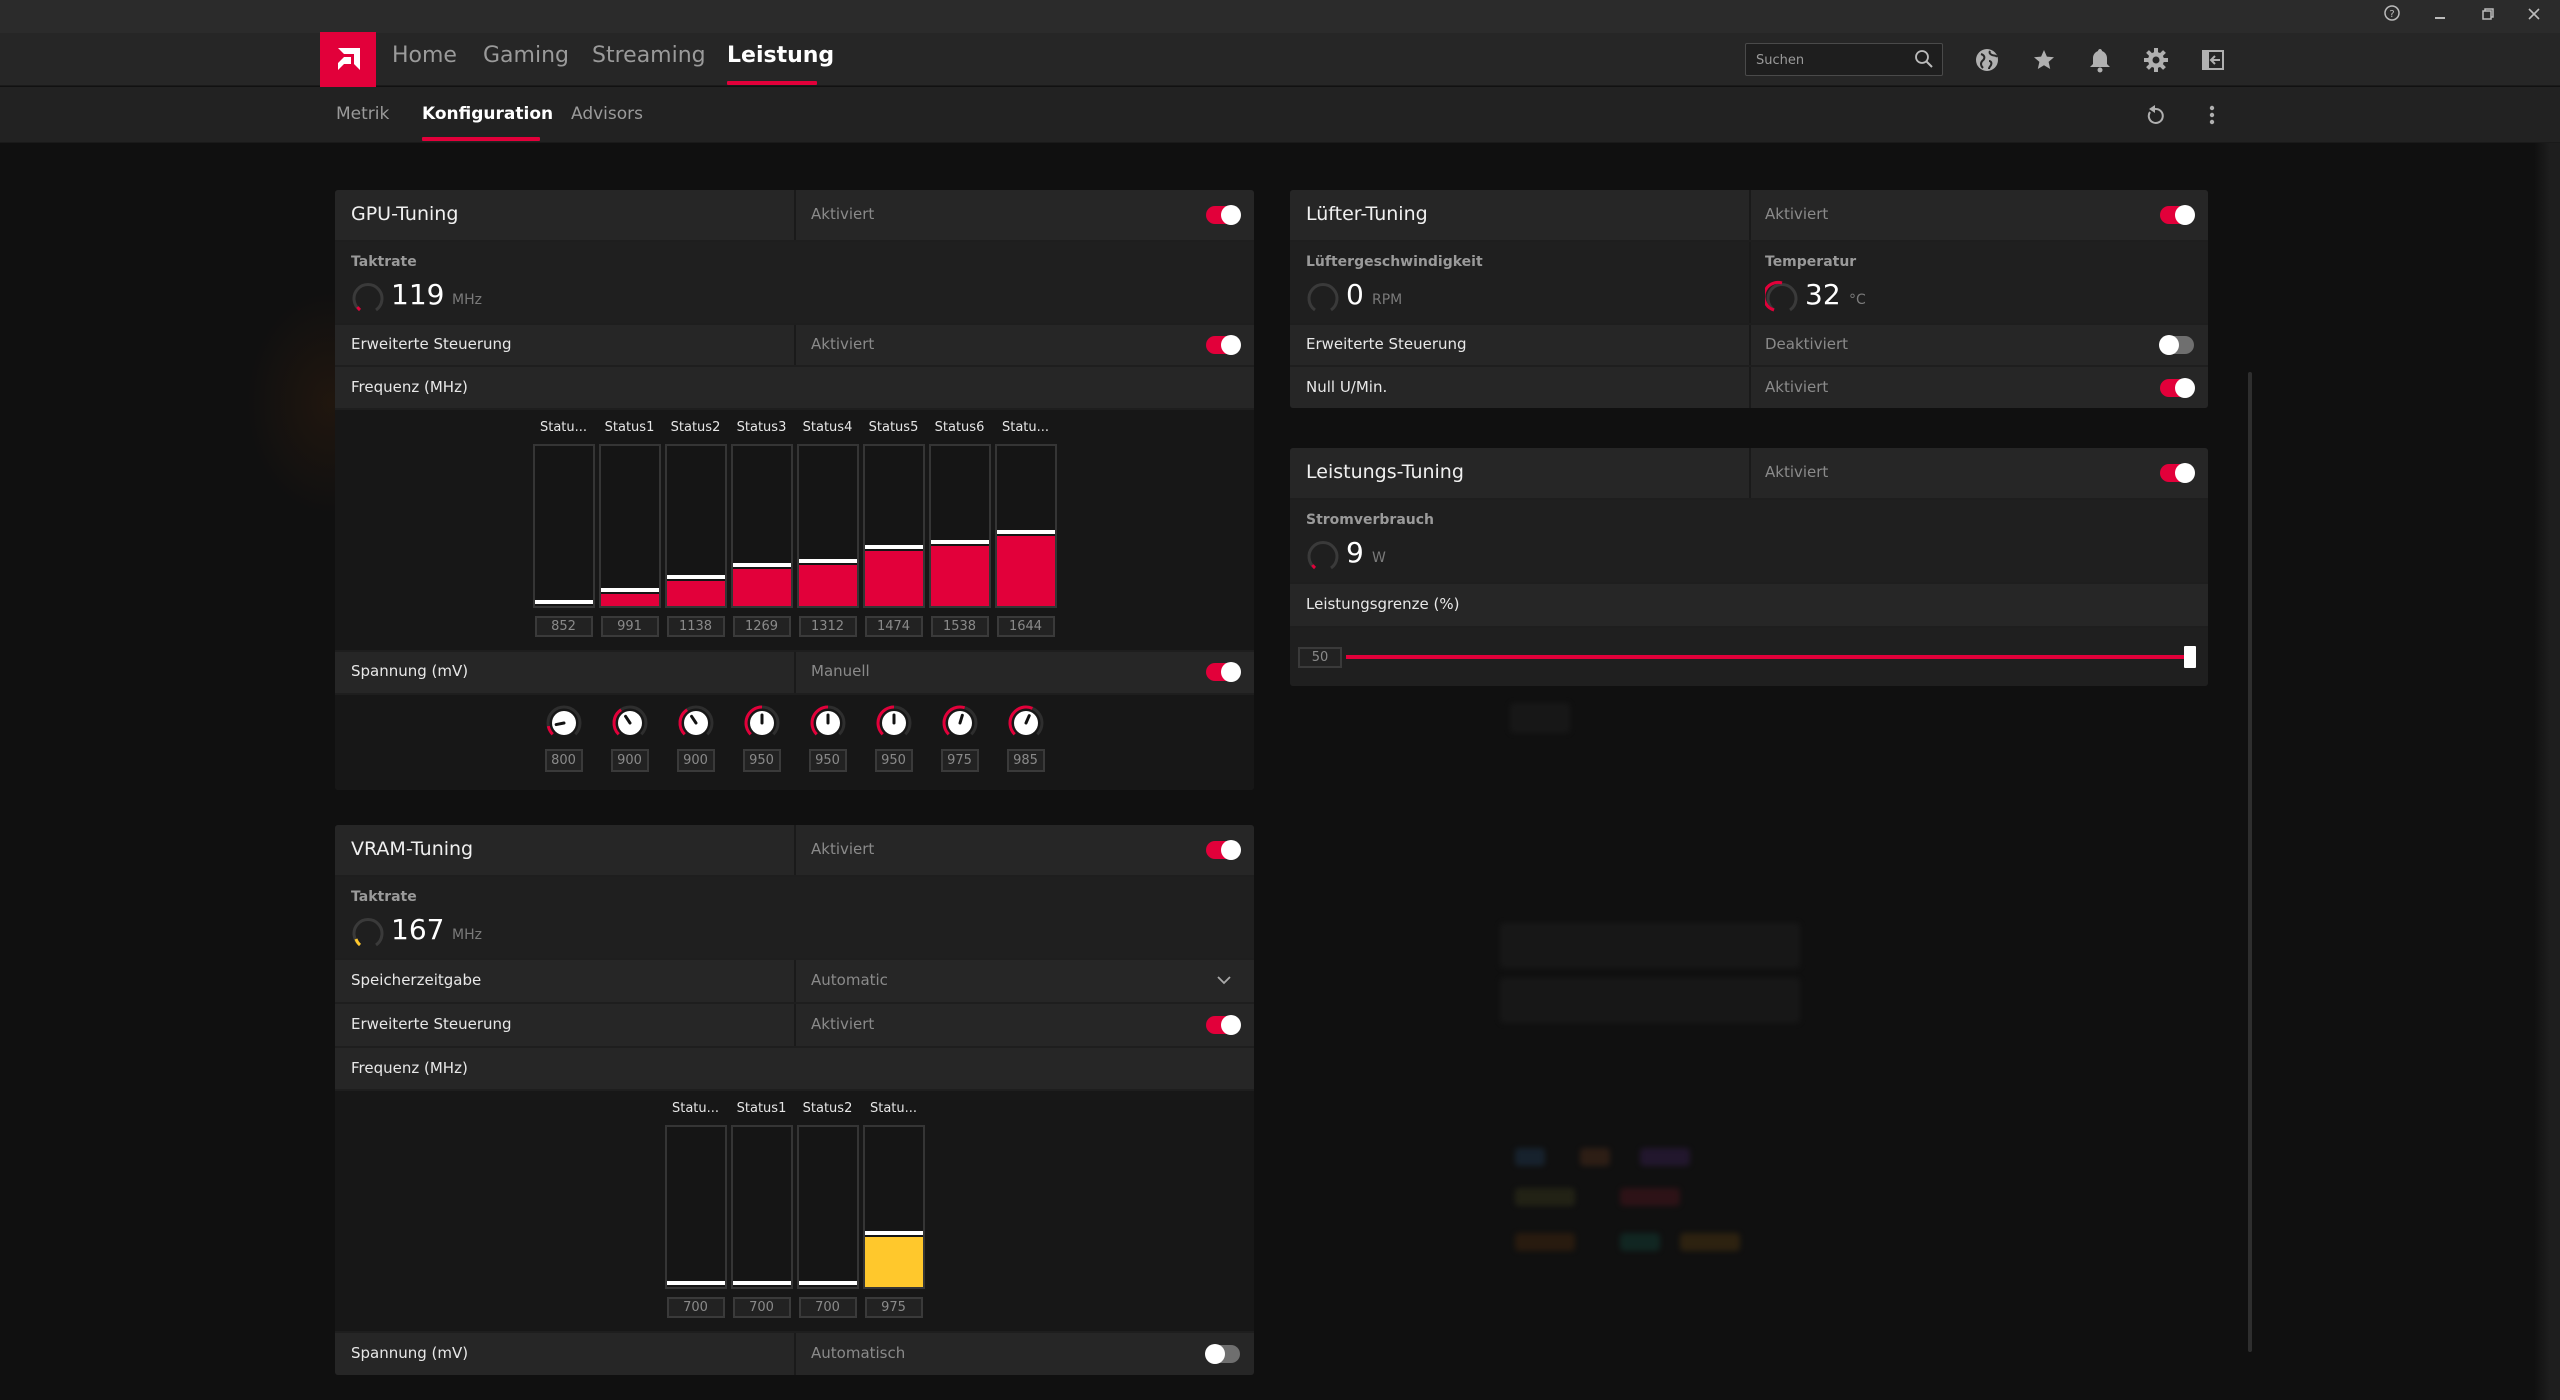  I want to click on gpu-voltage-value-input: 985, so click(1025, 760).